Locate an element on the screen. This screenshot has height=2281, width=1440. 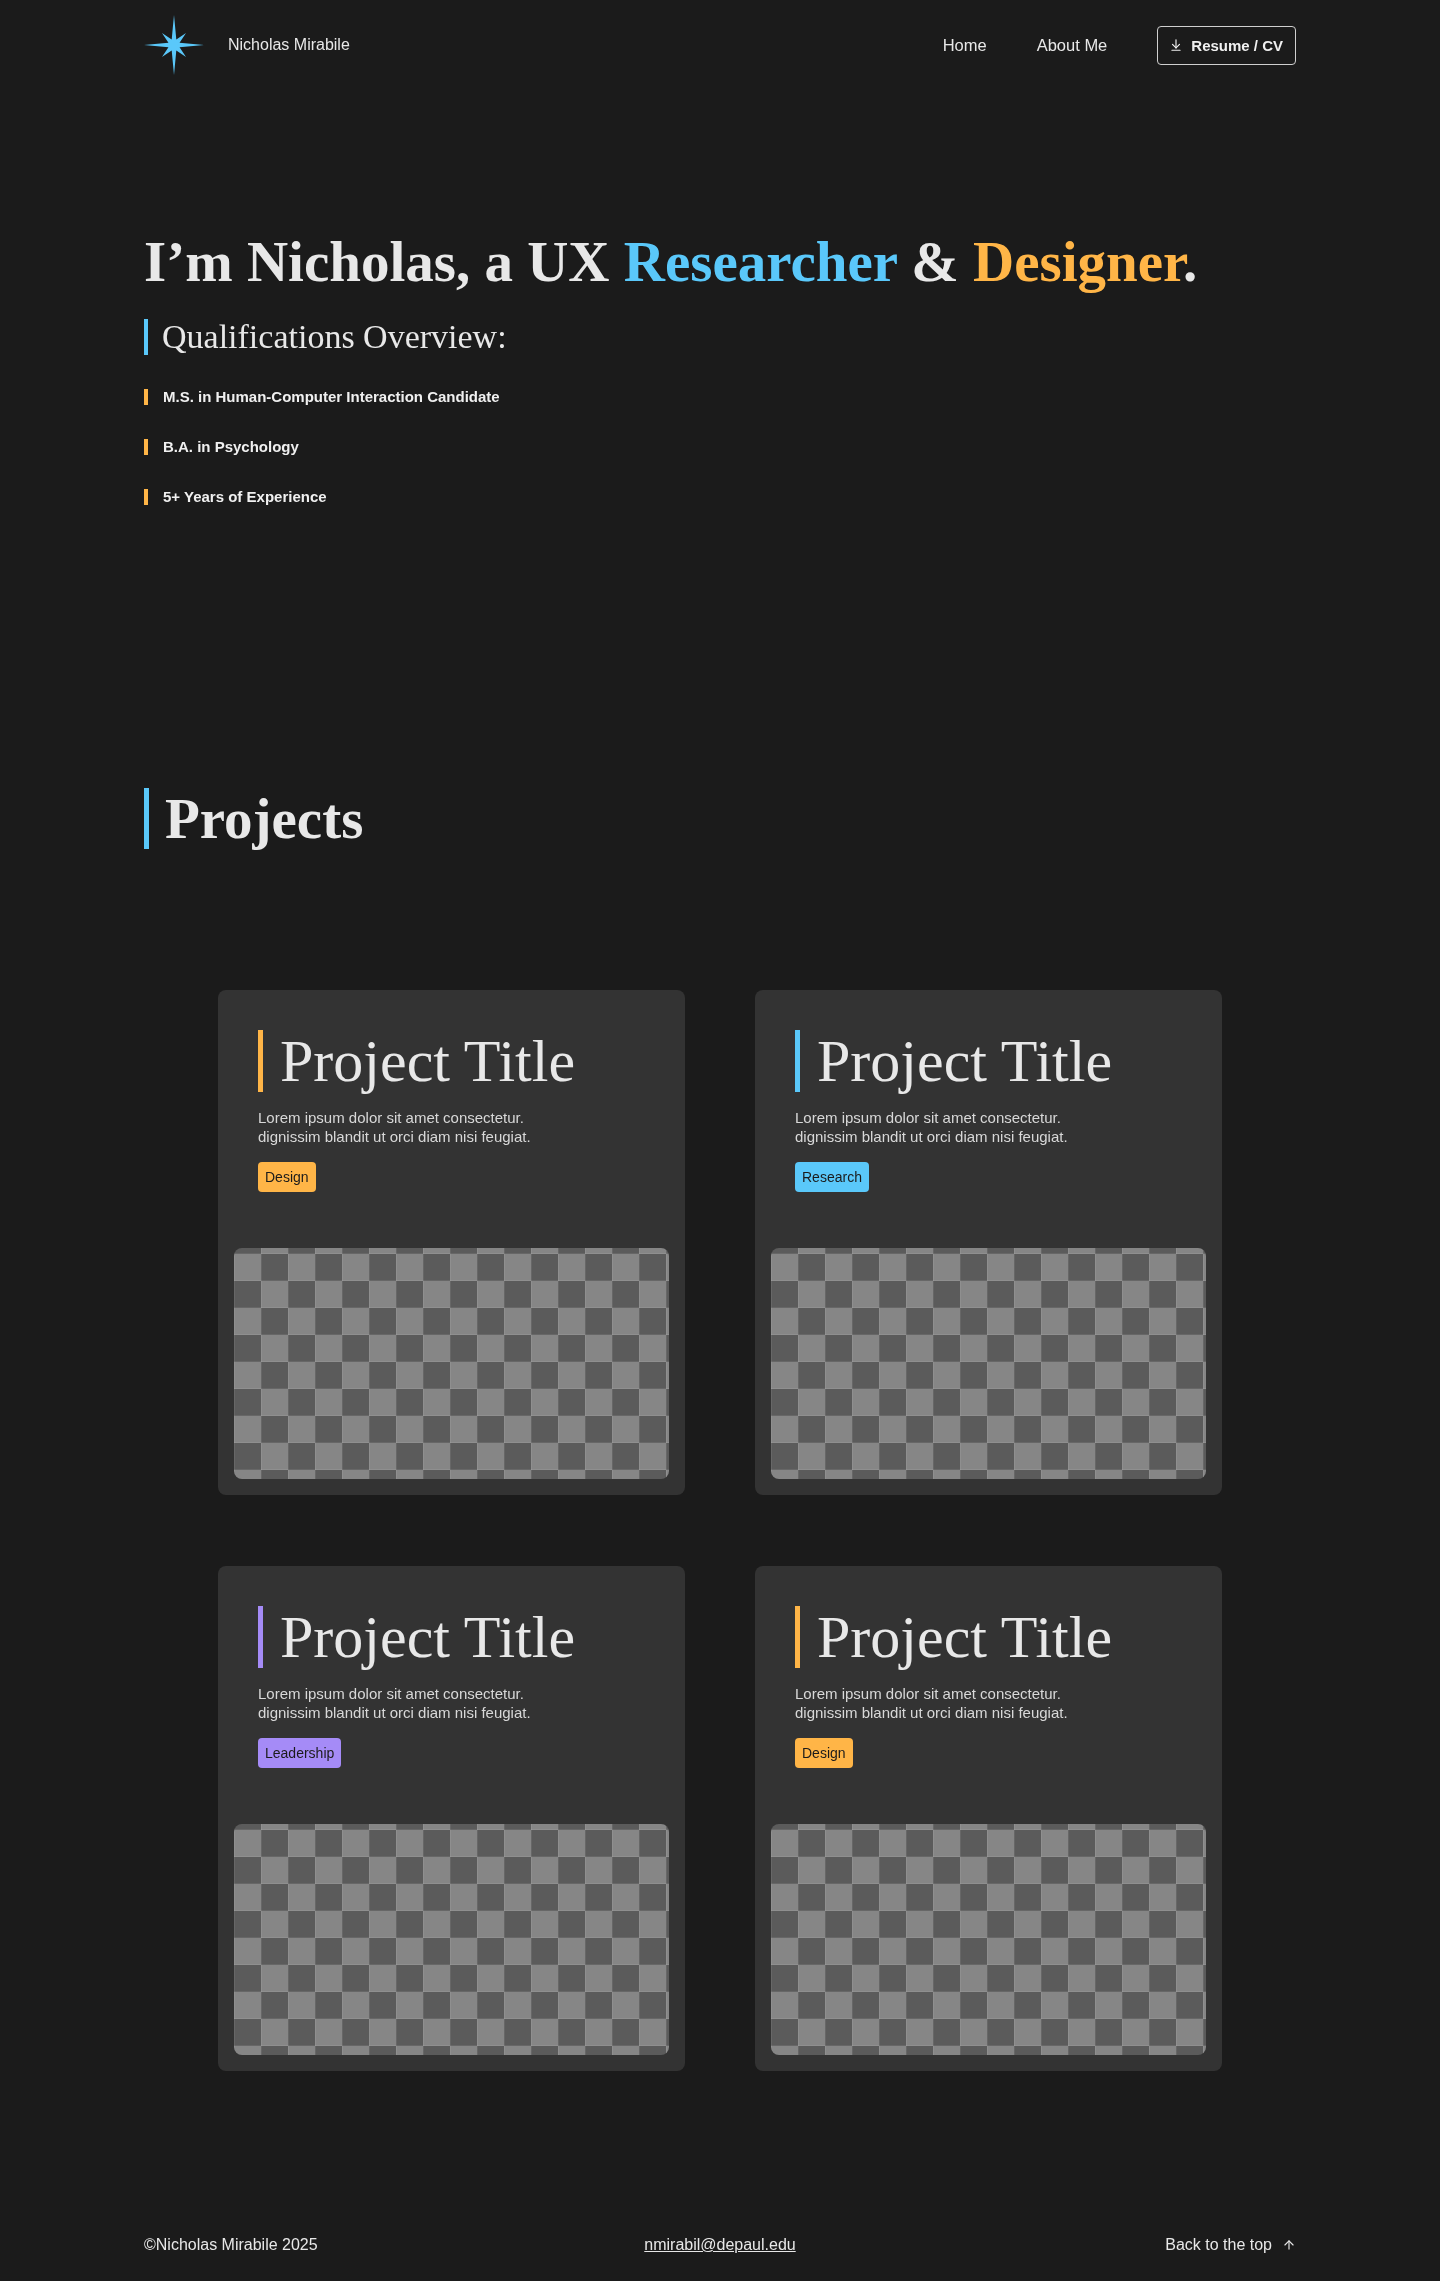
qualification-item: 5+ Years of Experience is located at coordinates (235, 497).